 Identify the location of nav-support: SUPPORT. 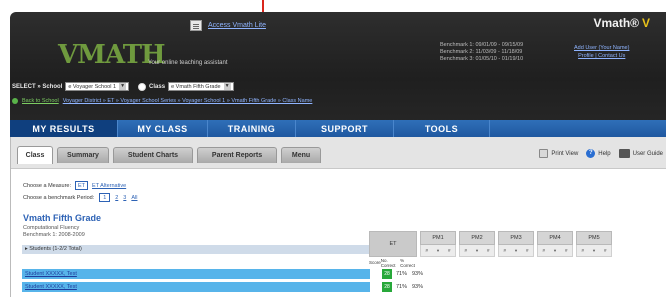
(345, 128).